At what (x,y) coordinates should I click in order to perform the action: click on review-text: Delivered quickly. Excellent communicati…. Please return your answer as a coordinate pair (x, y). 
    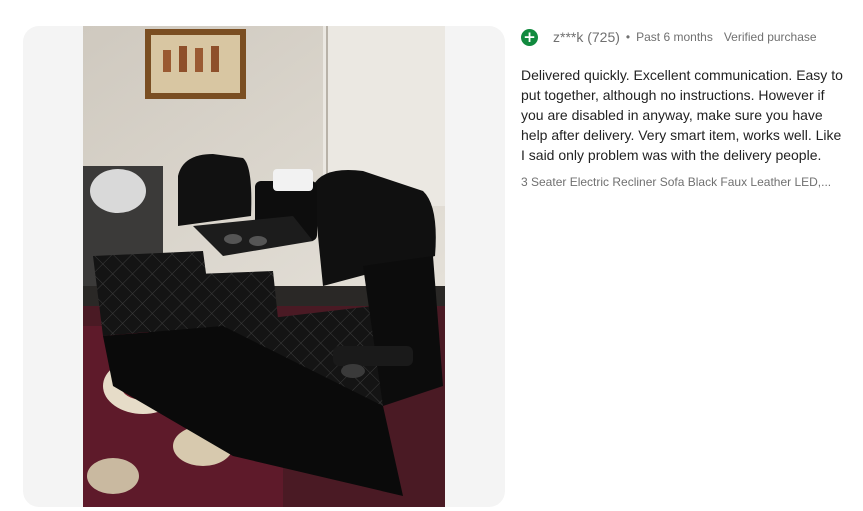
    Looking at the image, I should click on (682, 115).